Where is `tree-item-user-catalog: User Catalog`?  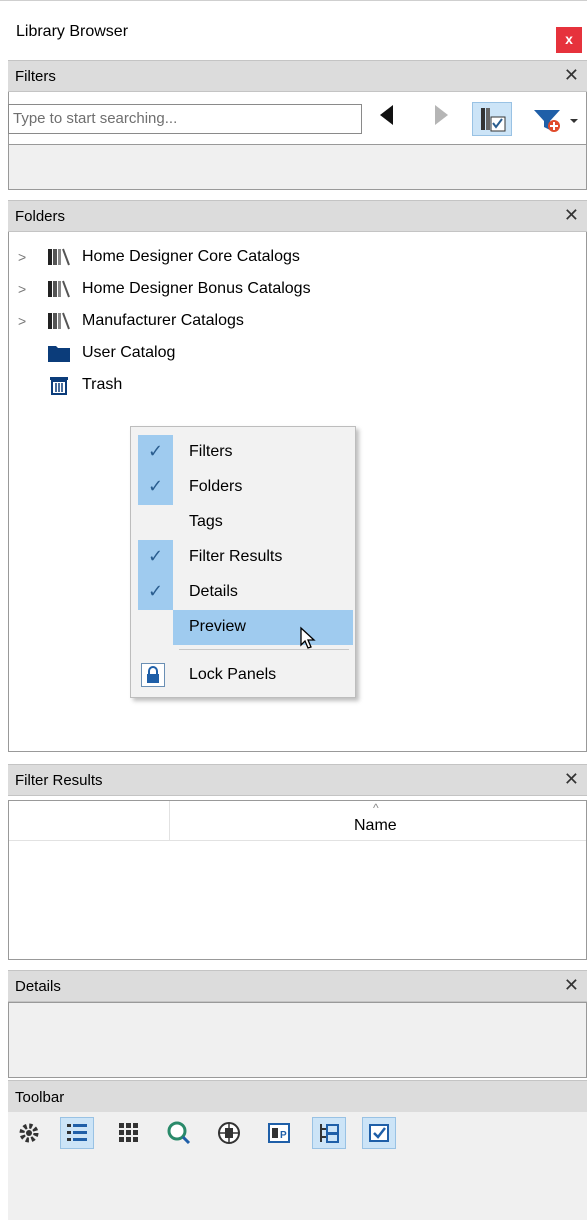 tree-item-user-catalog: User Catalog is located at coordinates (110, 353).